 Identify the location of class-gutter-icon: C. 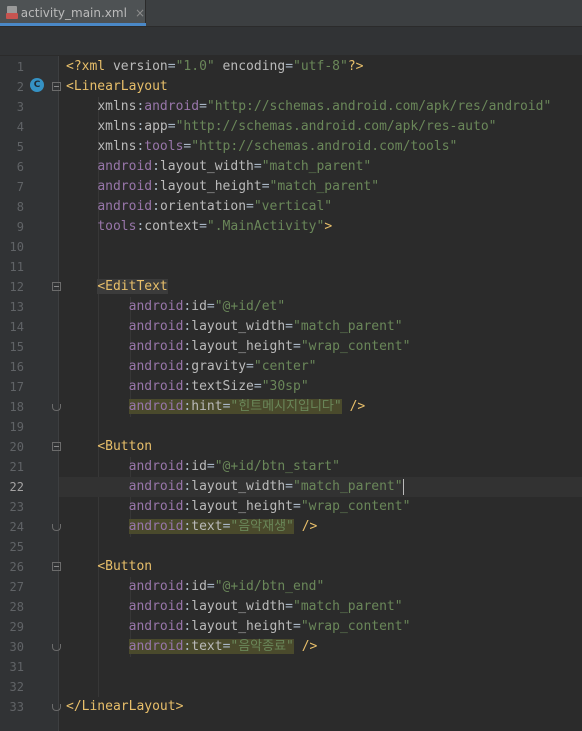
(37, 85).